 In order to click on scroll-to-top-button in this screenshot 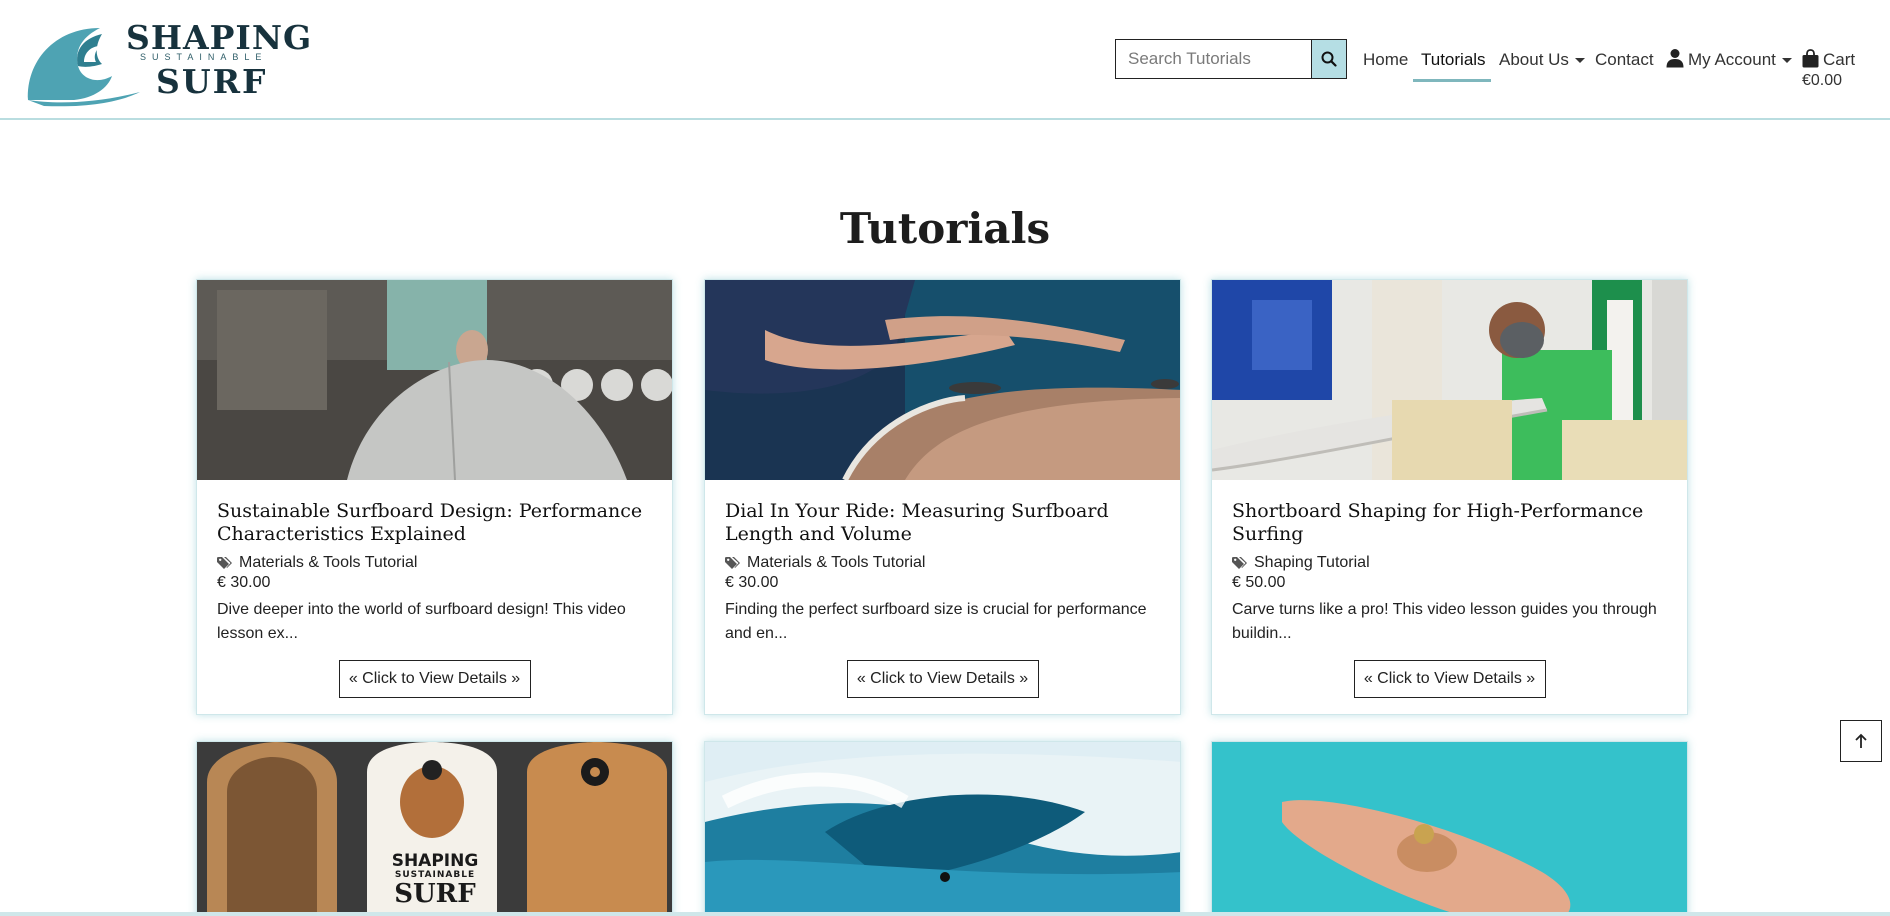, I will do `click(1861, 741)`.